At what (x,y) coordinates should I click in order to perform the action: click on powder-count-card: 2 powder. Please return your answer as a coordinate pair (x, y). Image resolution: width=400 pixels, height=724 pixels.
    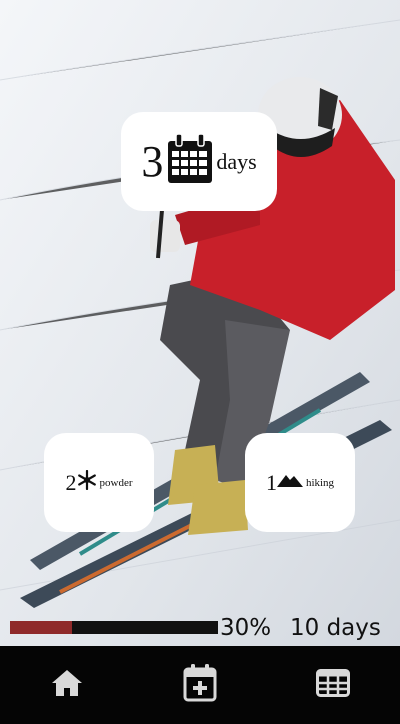
    Looking at the image, I should click on (99, 482).